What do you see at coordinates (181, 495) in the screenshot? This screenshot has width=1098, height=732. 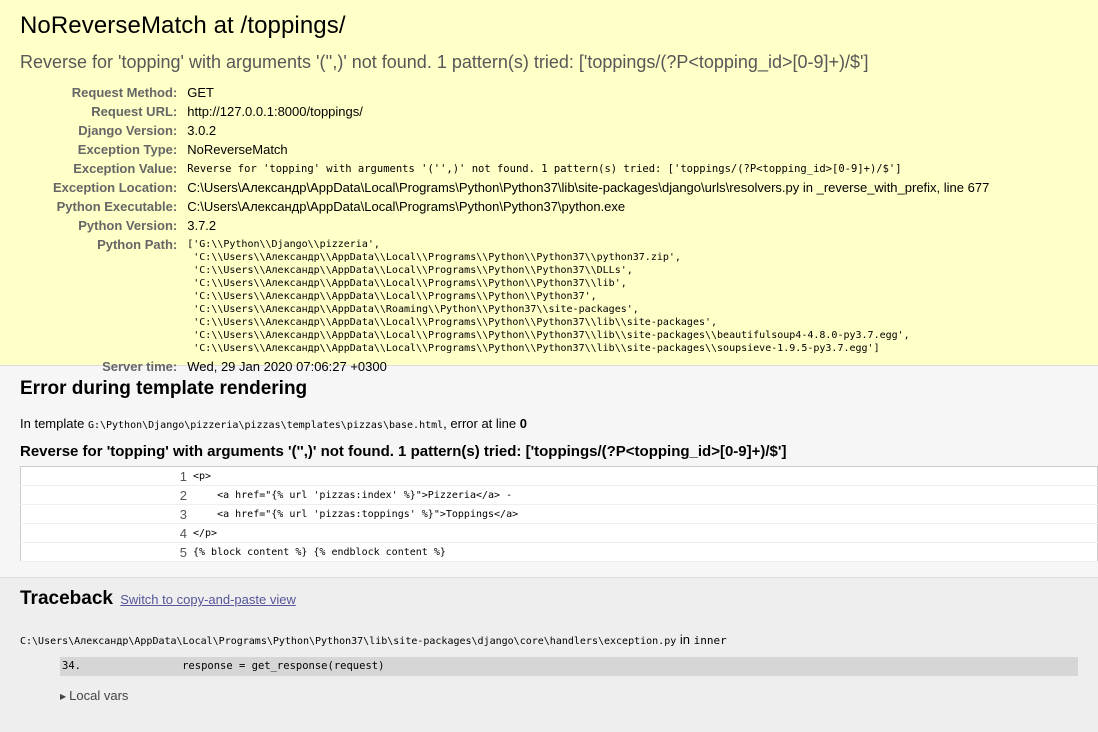 I see `source-line-number: 2` at bounding box center [181, 495].